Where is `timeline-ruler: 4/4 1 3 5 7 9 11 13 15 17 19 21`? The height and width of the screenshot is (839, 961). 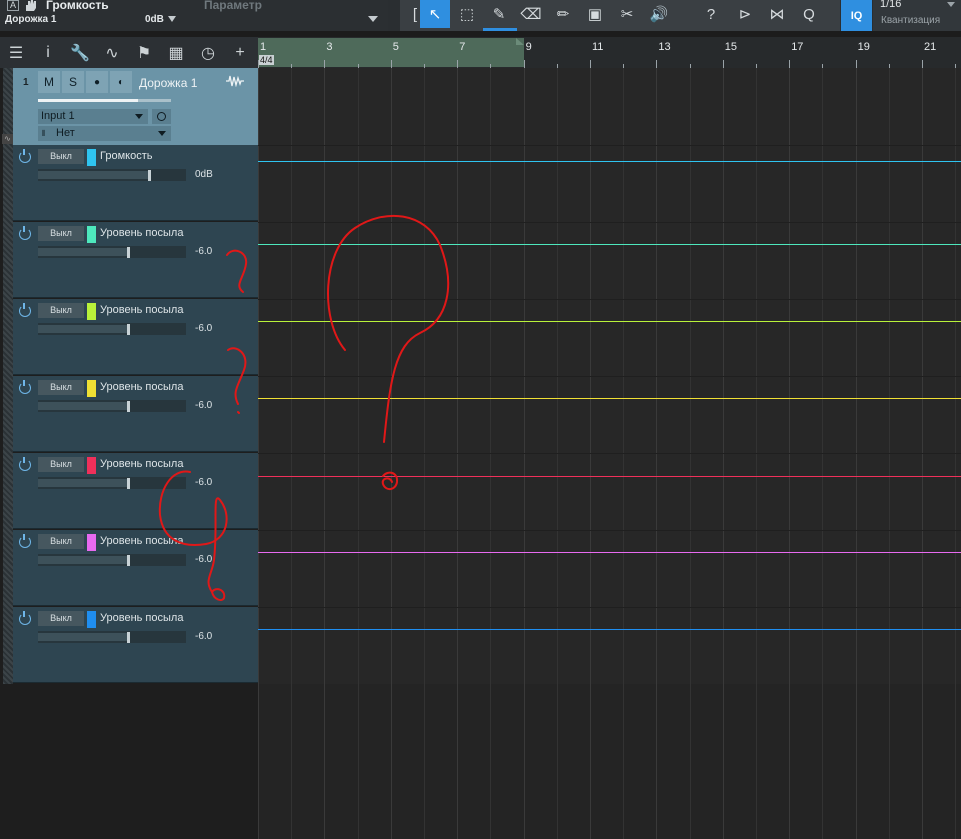 timeline-ruler: 4/4 1 3 5 7 9 11 13 15 17 19 21 is located at coordinates (609, 52).